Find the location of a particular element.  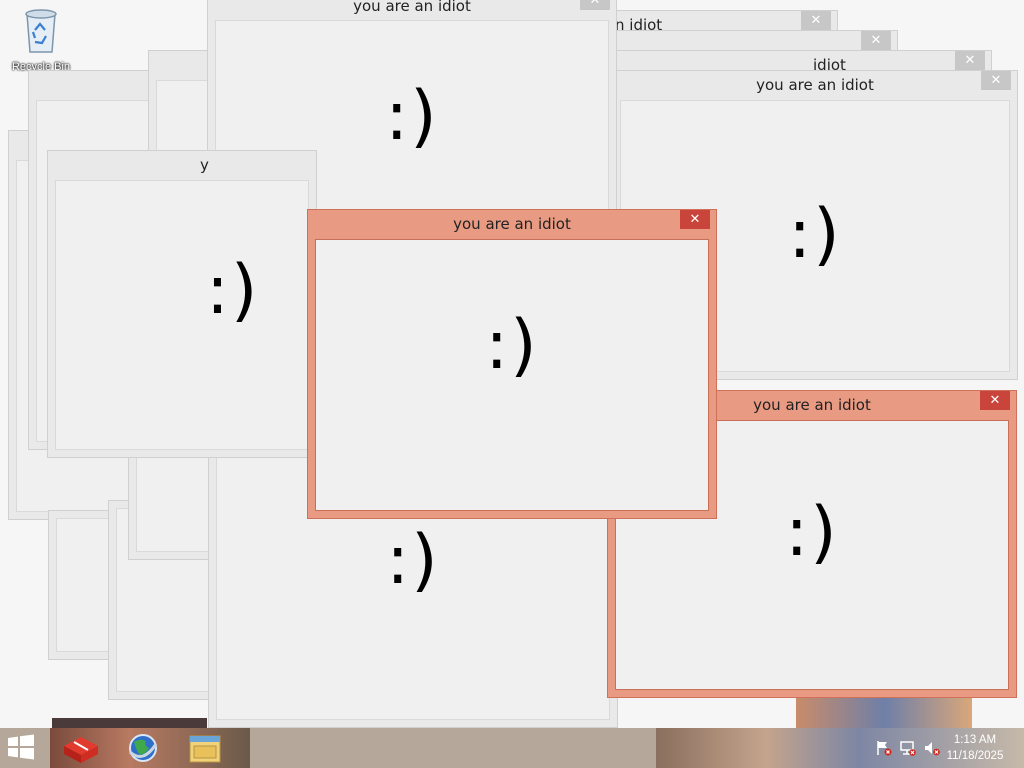

clock-date: 11/18/2025 is located at coordinates (975, 756).